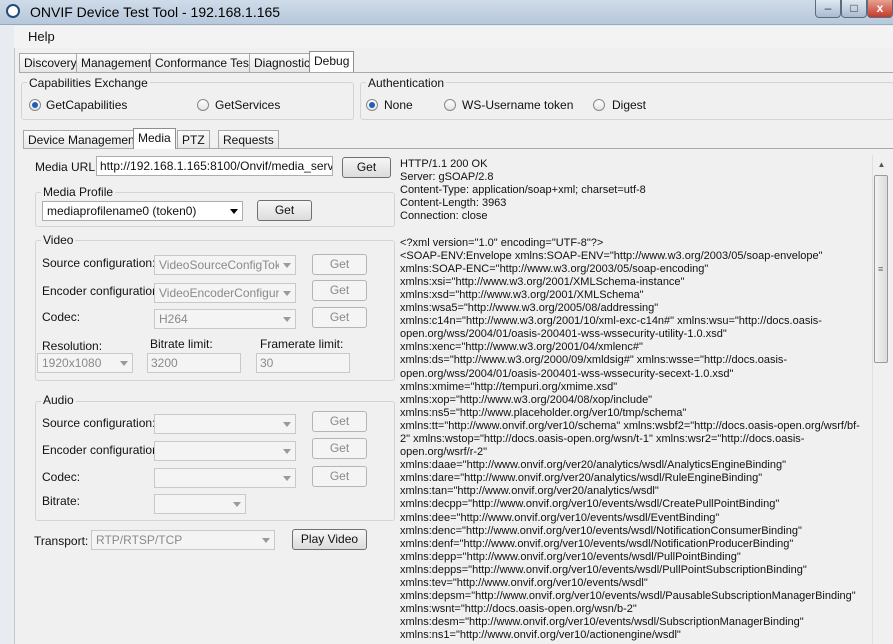 Image resolution: width=893 pixels, height=644 pixels. I want to click on resolution-select: 1920x1080, so click(85, 363).